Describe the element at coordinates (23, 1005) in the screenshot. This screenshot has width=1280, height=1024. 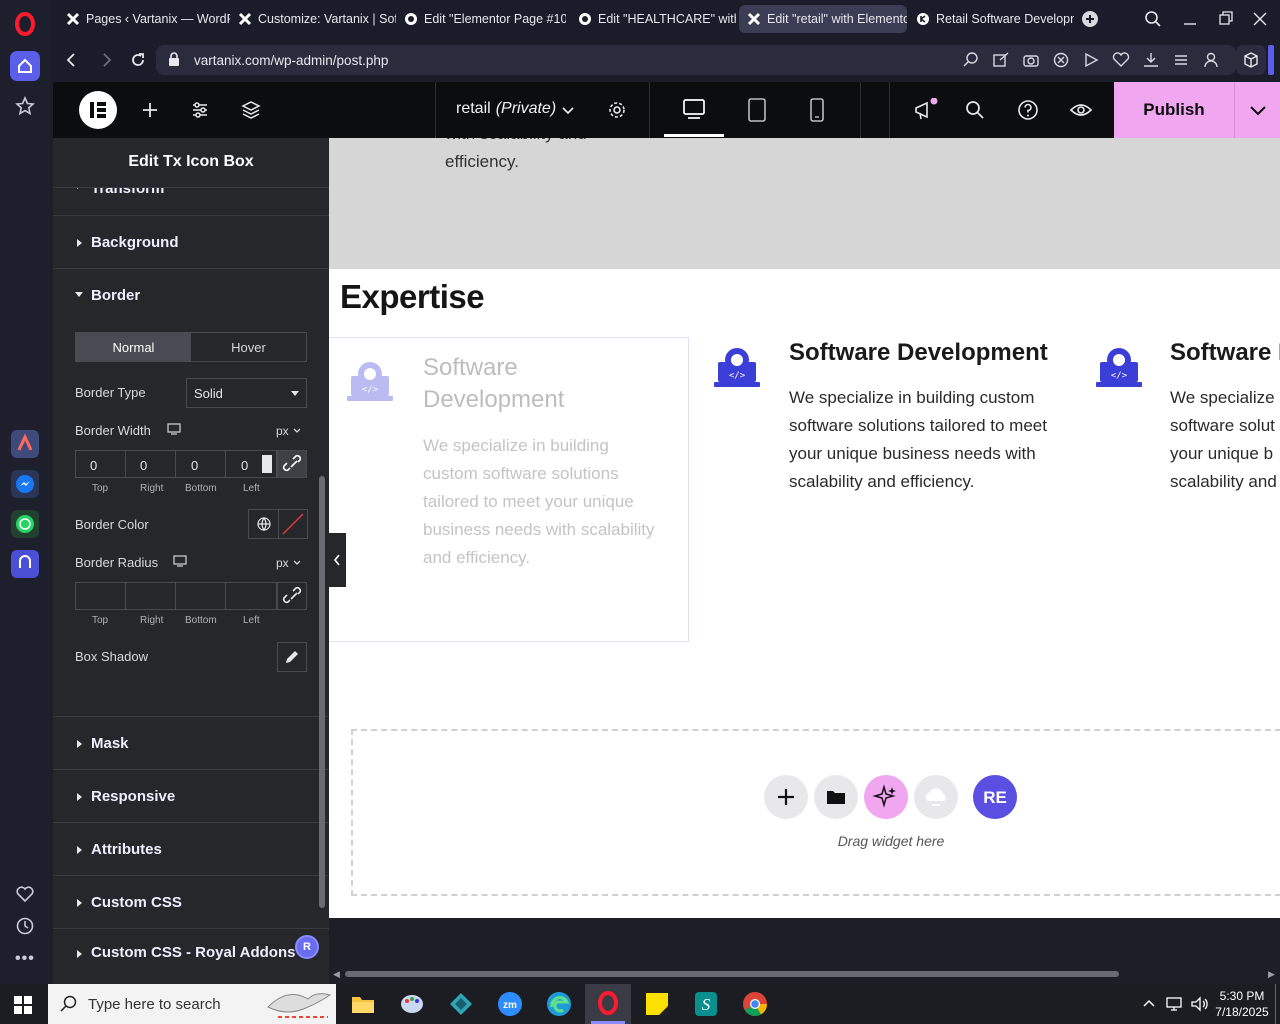
I see `windows-start-icon` at that location.